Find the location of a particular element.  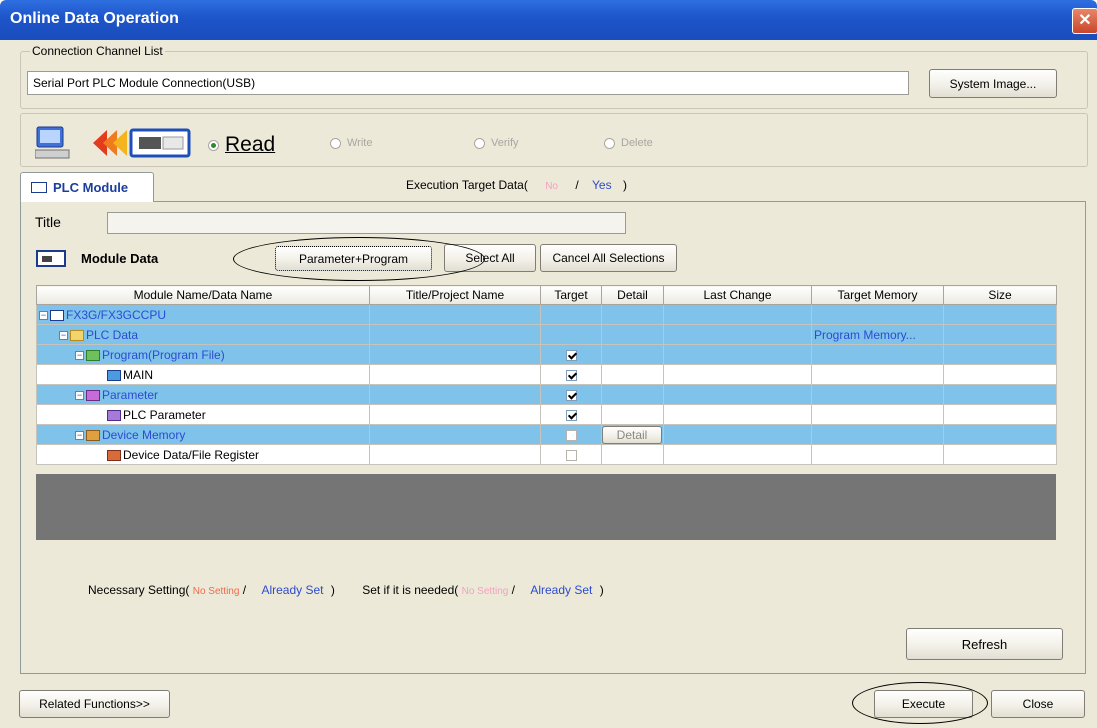

col-size: Size is located at coordinates (1000, 295).